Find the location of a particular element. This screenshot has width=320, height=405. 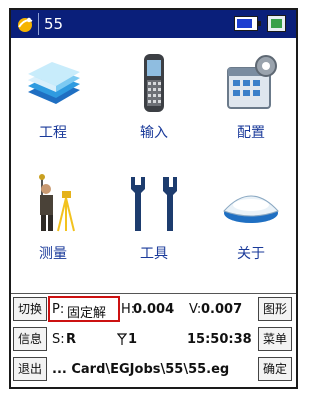

menu-button: 菜单 is located at coordinates (275, 339).